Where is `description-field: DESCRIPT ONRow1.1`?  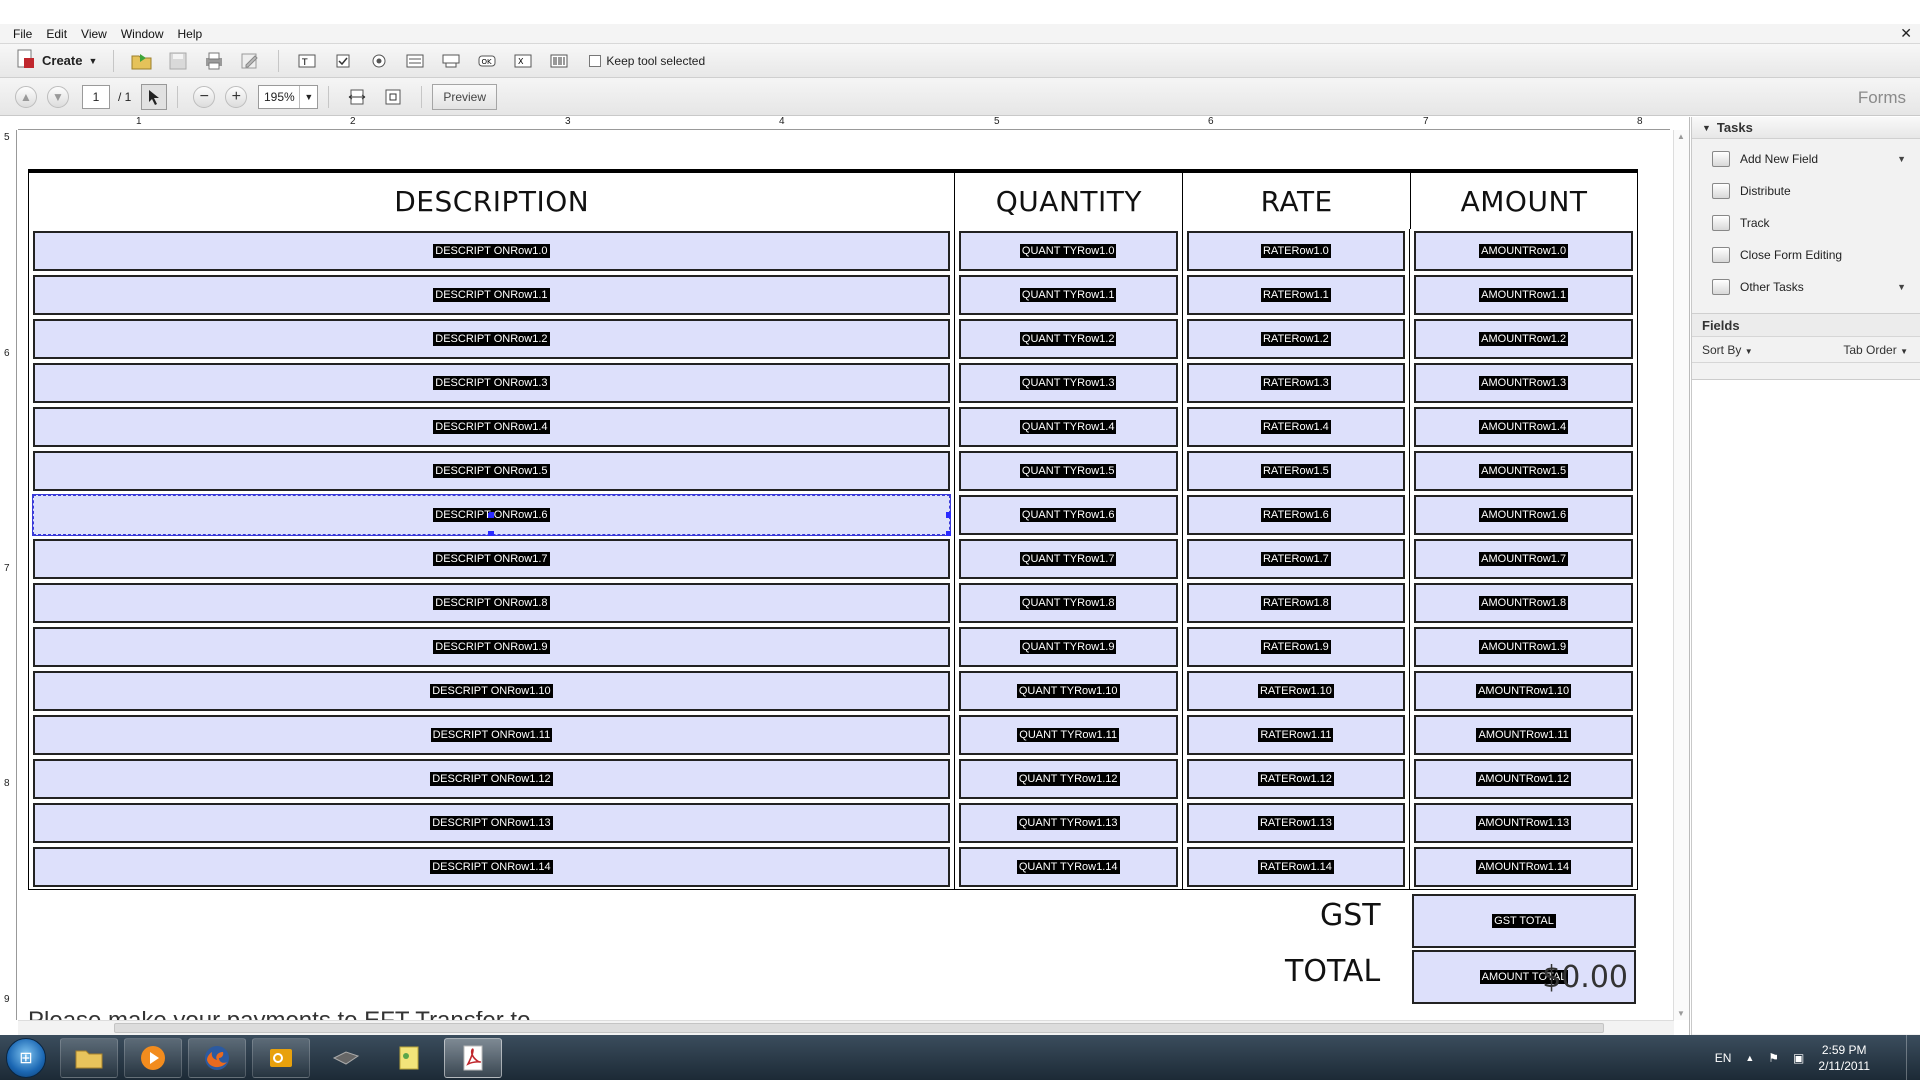
description-field: DESCRIPT ONRow1.1 is located at coordinates (491, 295).